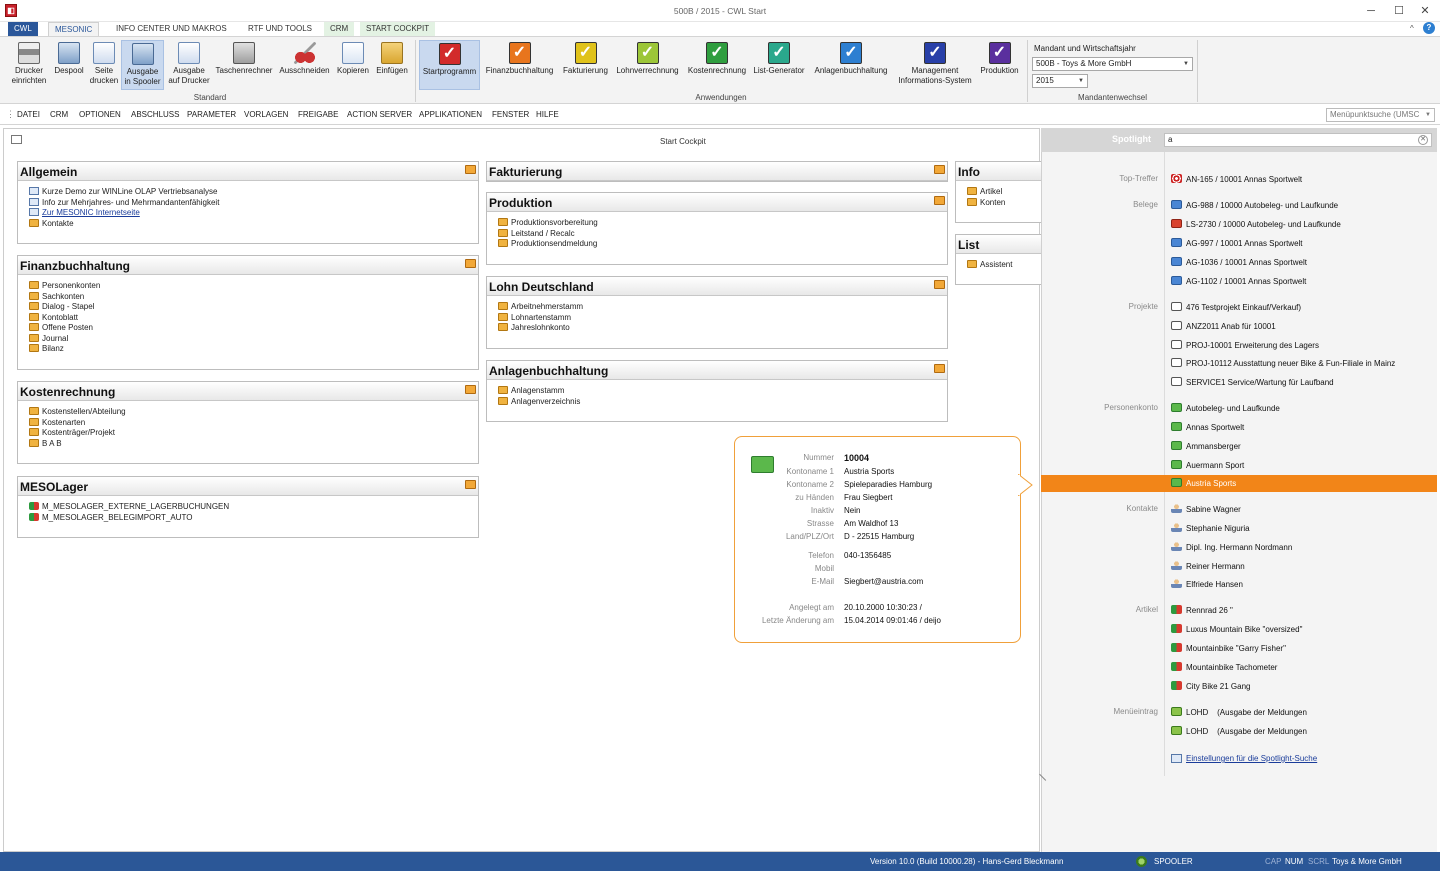 This screenshot has width=1440, height=871. I want to click on spotlight-search-input: a, so click(1298, 140).